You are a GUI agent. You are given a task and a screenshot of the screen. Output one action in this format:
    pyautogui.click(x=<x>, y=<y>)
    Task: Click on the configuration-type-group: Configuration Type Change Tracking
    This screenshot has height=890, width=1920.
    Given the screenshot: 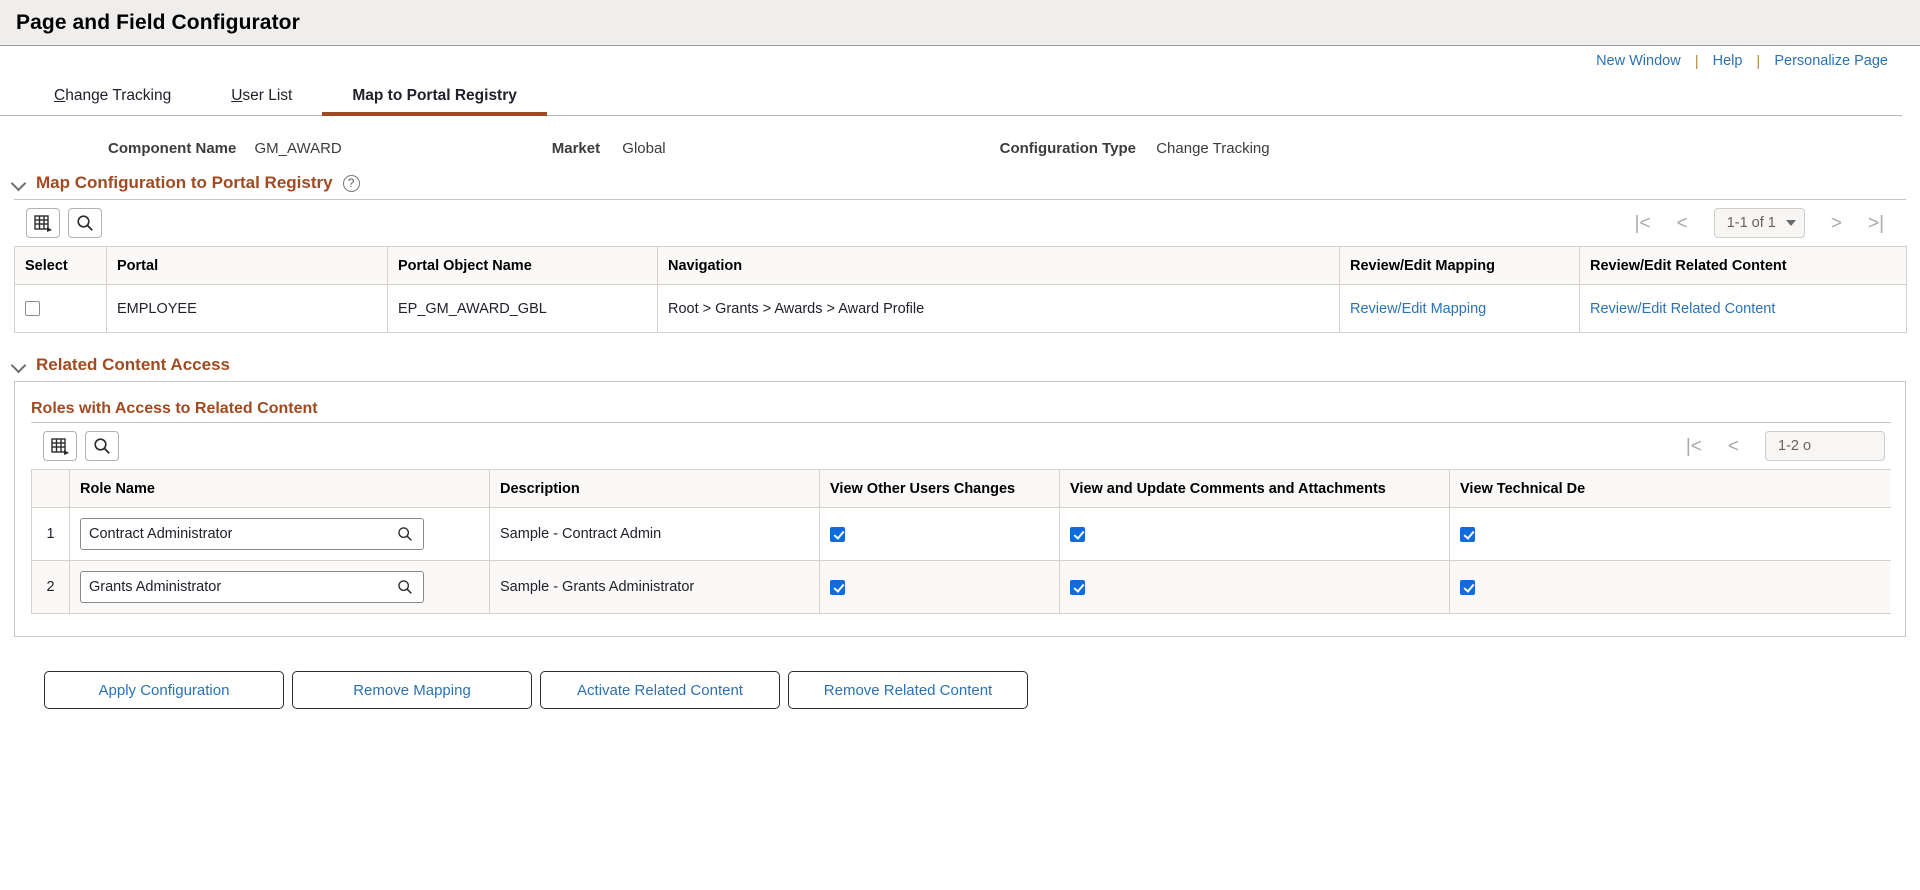 What is the action you would take?
    pyautogui.click(x=1135, y=148)
    